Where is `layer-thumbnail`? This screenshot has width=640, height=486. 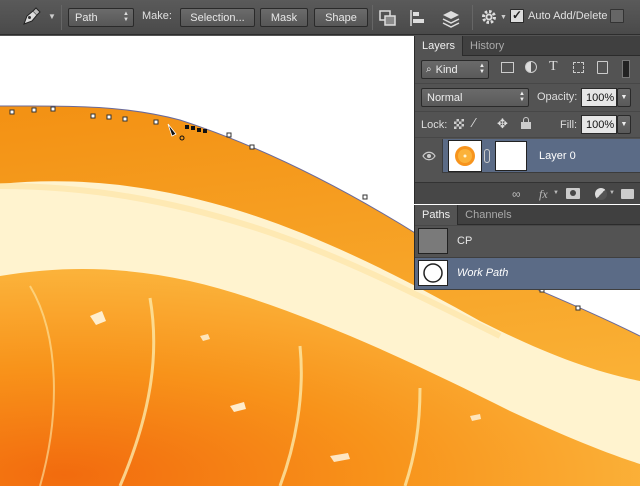 layer-thumbnail is located at coordinates (465, 156).